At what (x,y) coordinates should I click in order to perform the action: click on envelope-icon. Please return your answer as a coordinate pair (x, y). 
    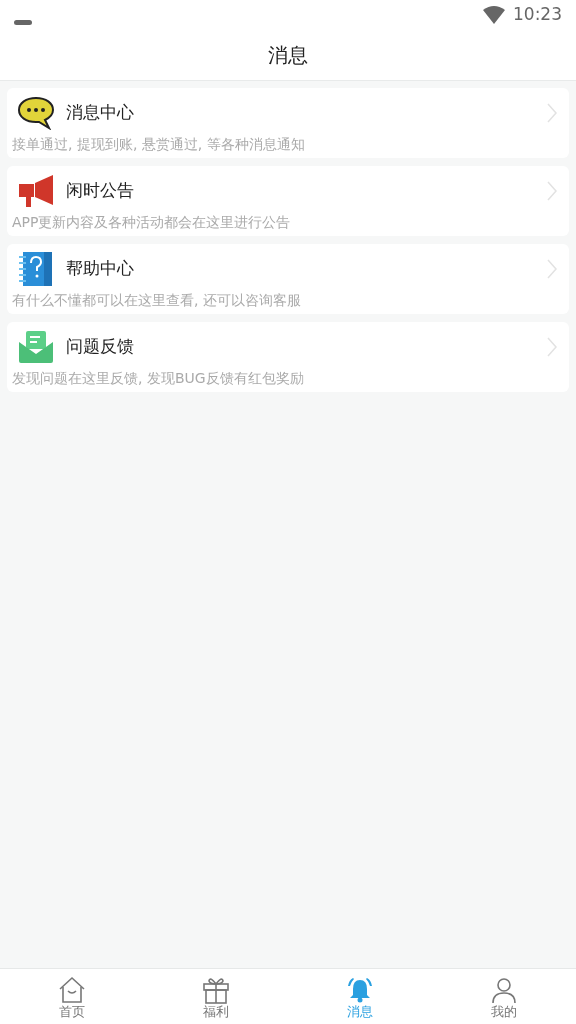
    Looking at the image, I should click on (36, 347).